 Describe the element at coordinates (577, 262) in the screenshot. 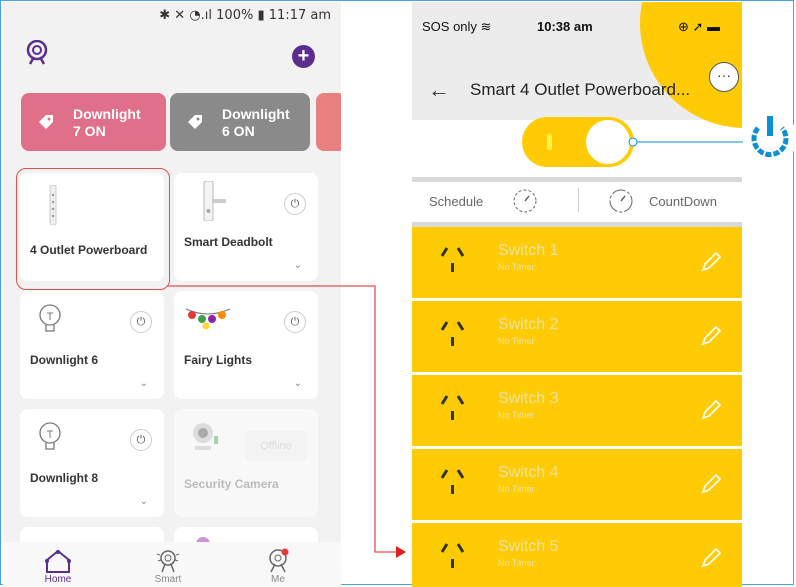

I see `switch-row: Switch 1 No Timer` at that location.